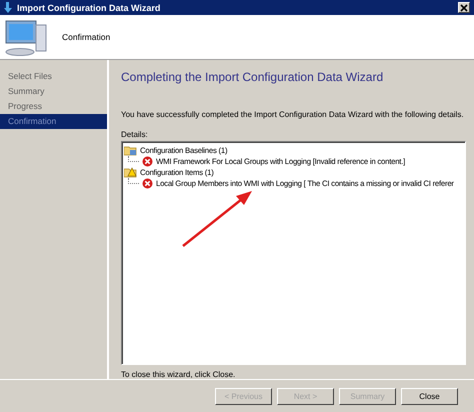 This screenshot has height=412, width=474. I want to click on message-text: You have successfully completed the Import Configuration Data Wizard with the following details., so click(293, 114).